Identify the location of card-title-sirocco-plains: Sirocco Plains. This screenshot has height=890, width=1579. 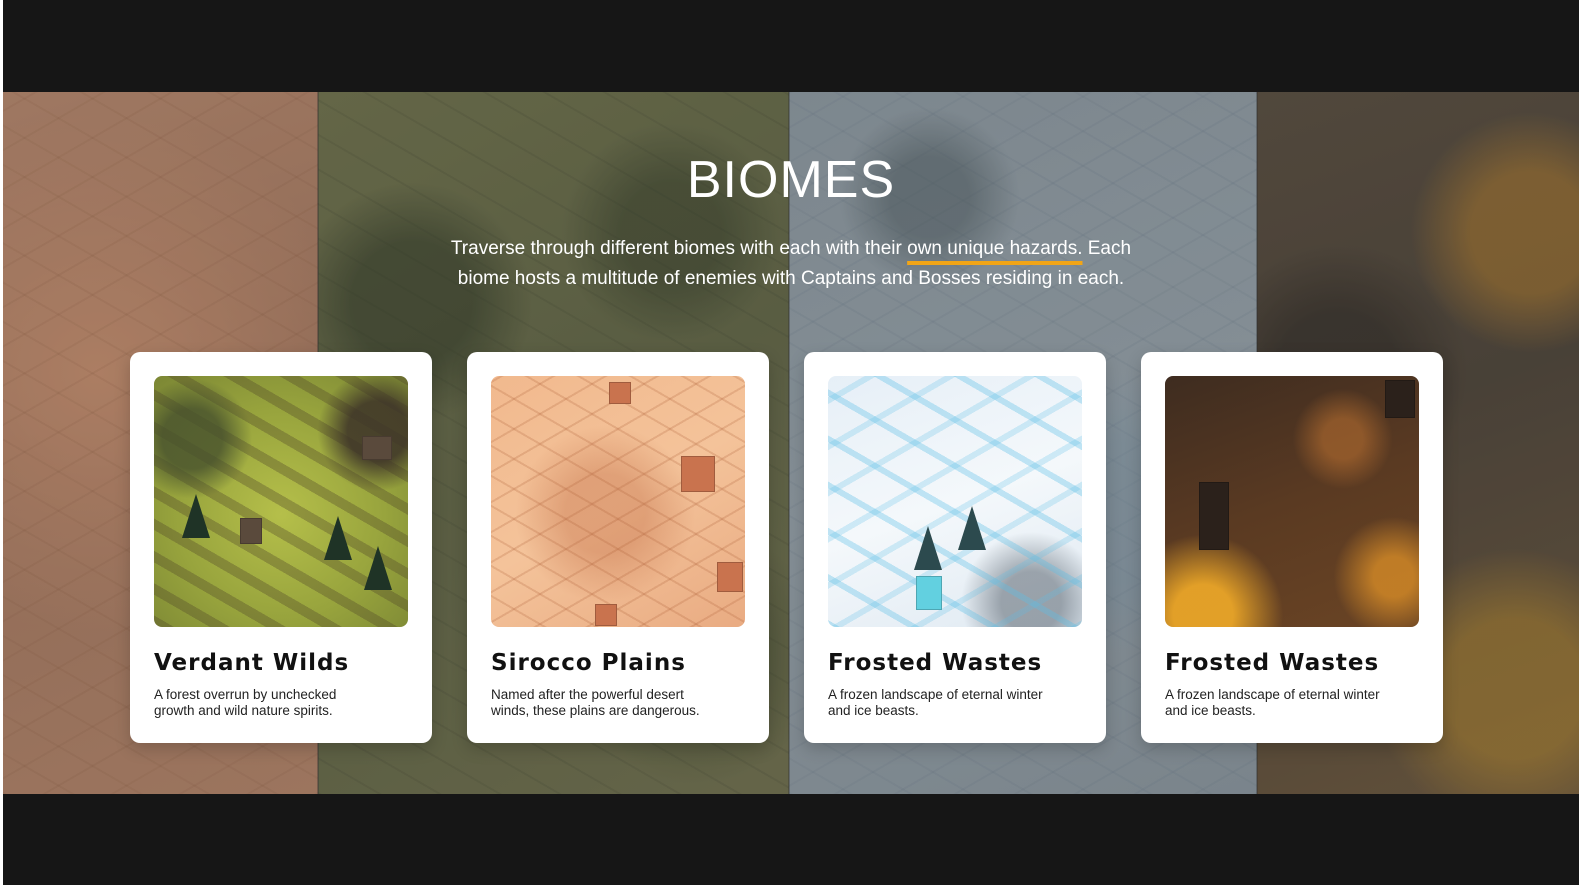
(588, 663).